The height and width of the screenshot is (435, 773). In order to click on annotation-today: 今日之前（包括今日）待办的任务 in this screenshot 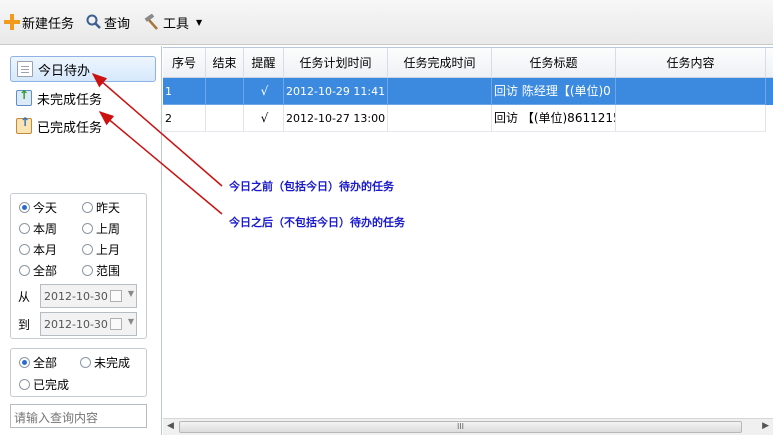, I will do `click(311, 186)`.